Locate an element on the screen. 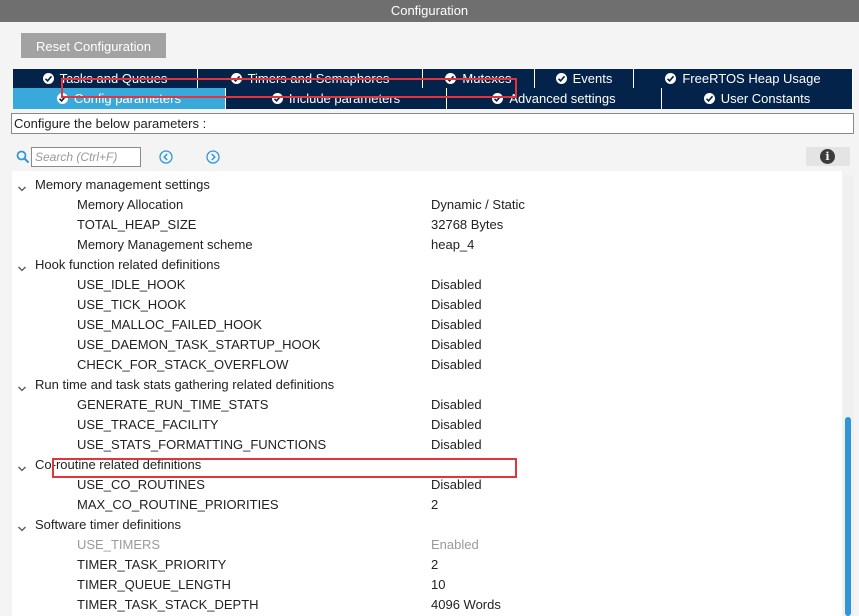 This screenshot has width=859, height=616. parameter-name: TIMER_TASK_PRIORITY is located at coordinates (152, 564).